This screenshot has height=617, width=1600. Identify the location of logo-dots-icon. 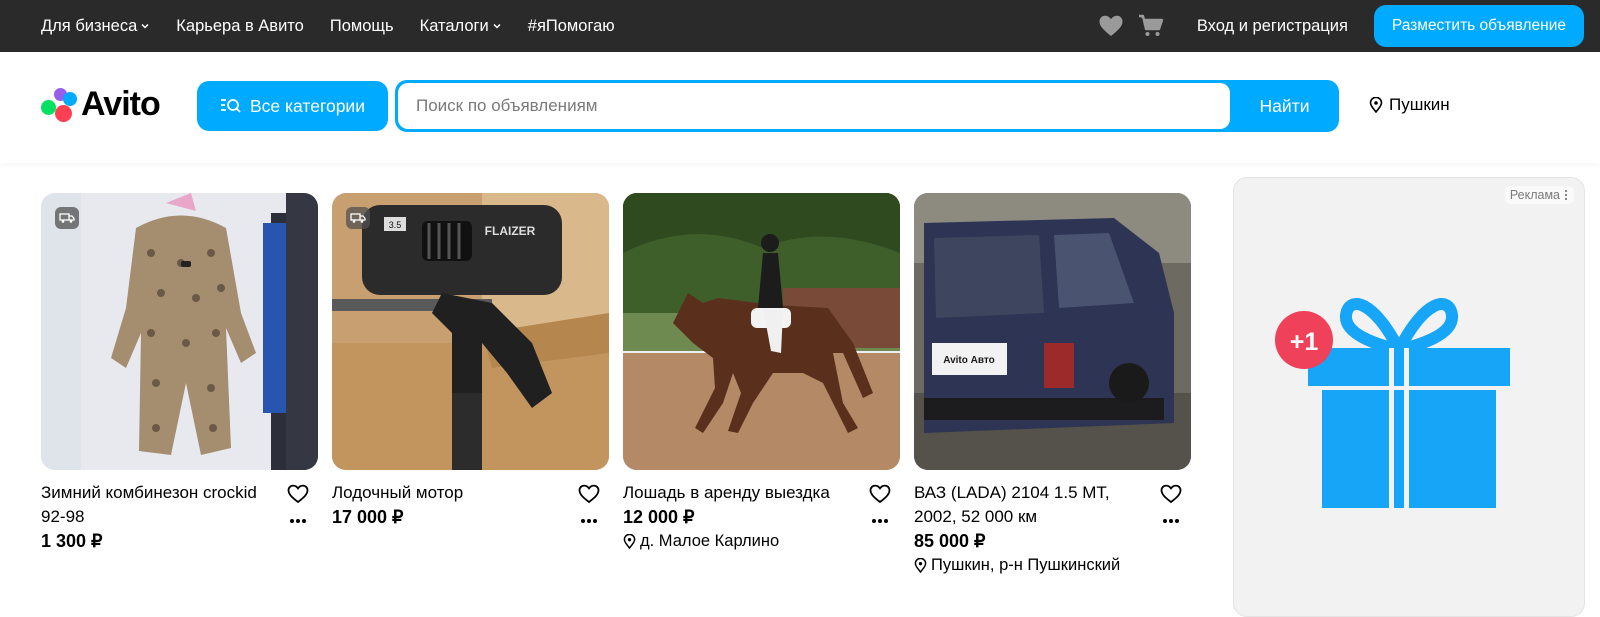
(59, 104).